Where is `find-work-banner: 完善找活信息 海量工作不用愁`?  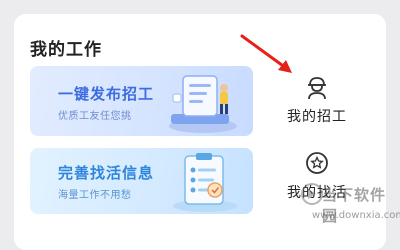 find-work-banner: 完善找活信息 海量工作不用愁 is located at coordinates (141, 181).